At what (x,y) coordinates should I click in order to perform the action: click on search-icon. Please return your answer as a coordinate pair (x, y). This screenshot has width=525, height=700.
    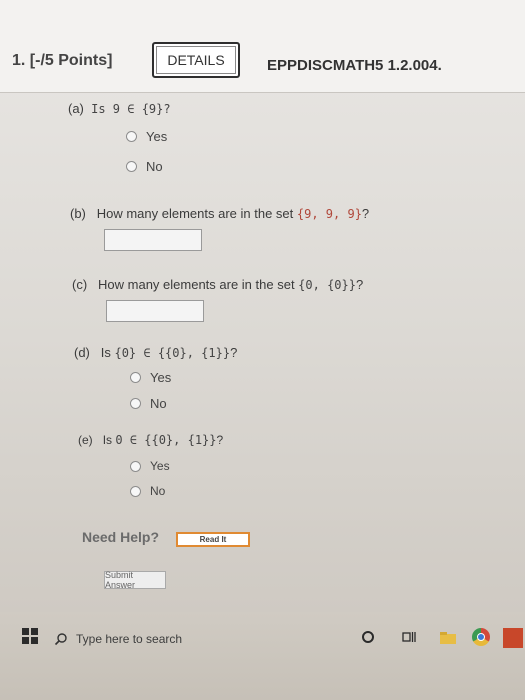
    Looking at the image, I should click on (60, 639).